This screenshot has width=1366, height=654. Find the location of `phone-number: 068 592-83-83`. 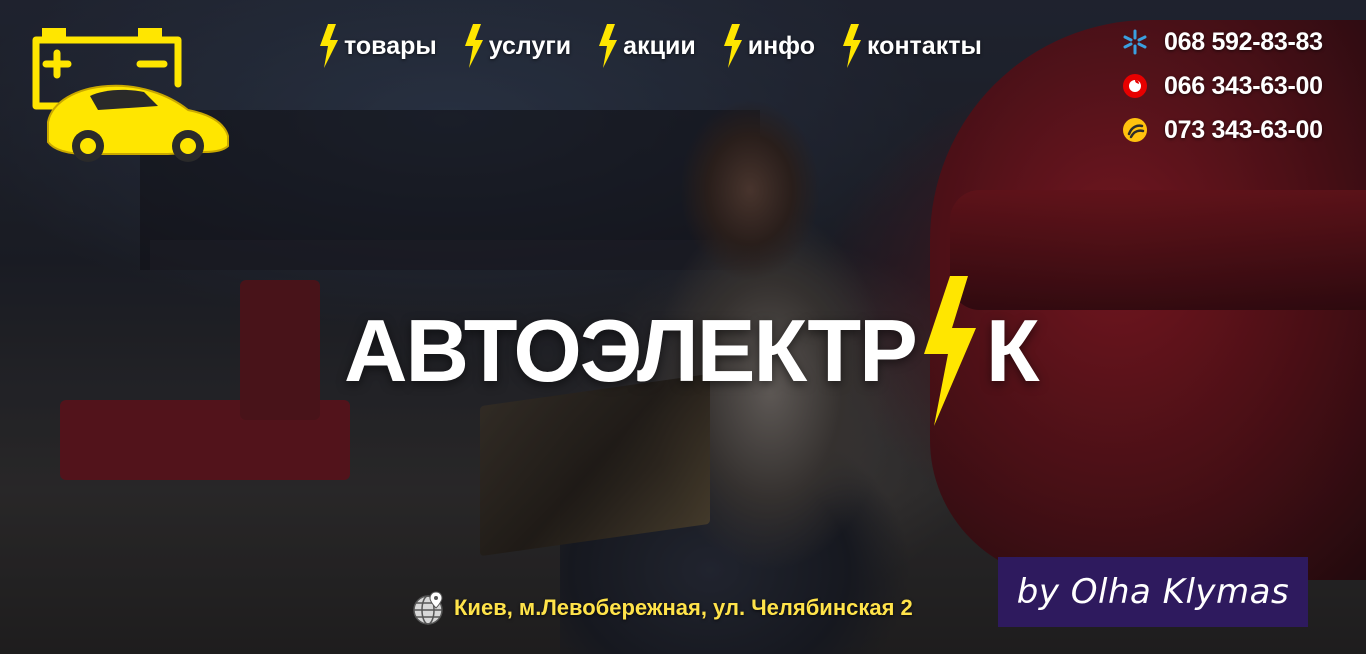

phone-number: 068 592-83-83 is located at coordinates (1243, 41).